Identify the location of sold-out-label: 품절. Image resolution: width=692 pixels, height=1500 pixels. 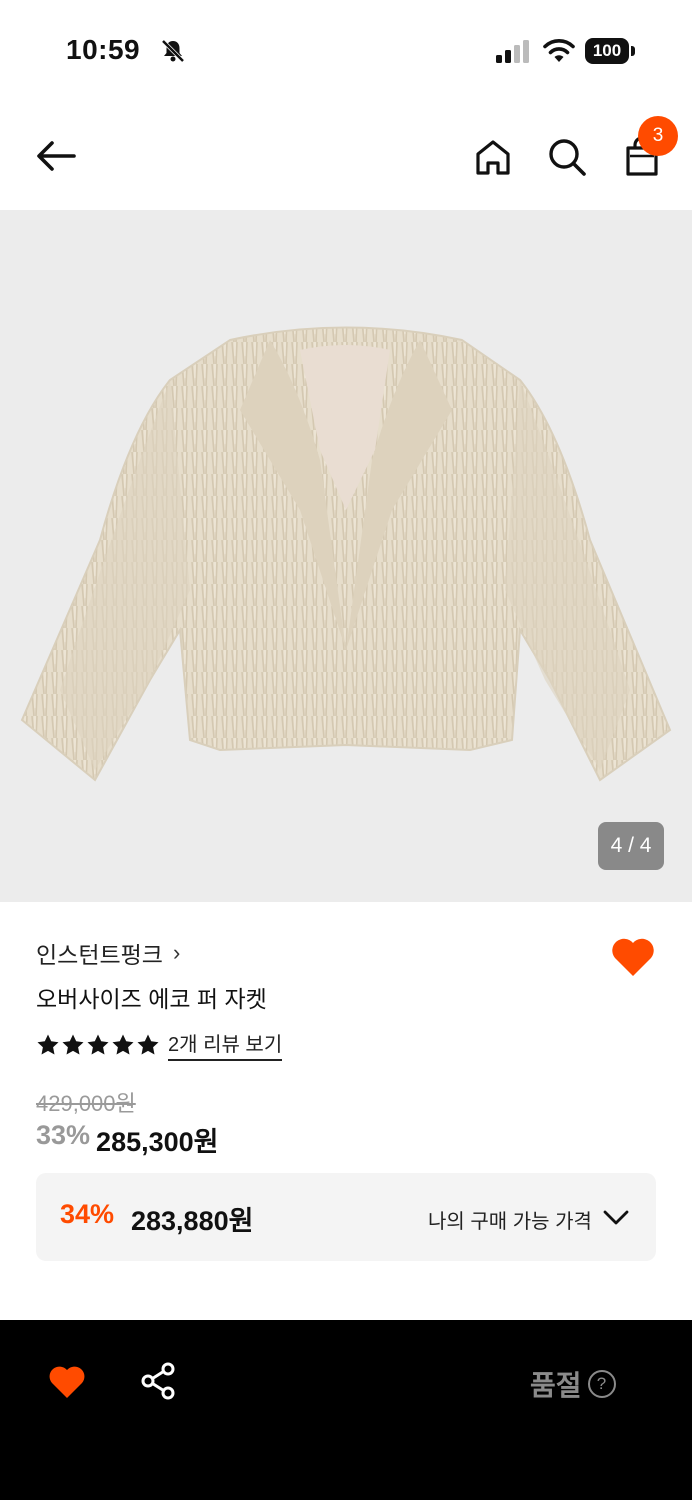
(556, 1385).